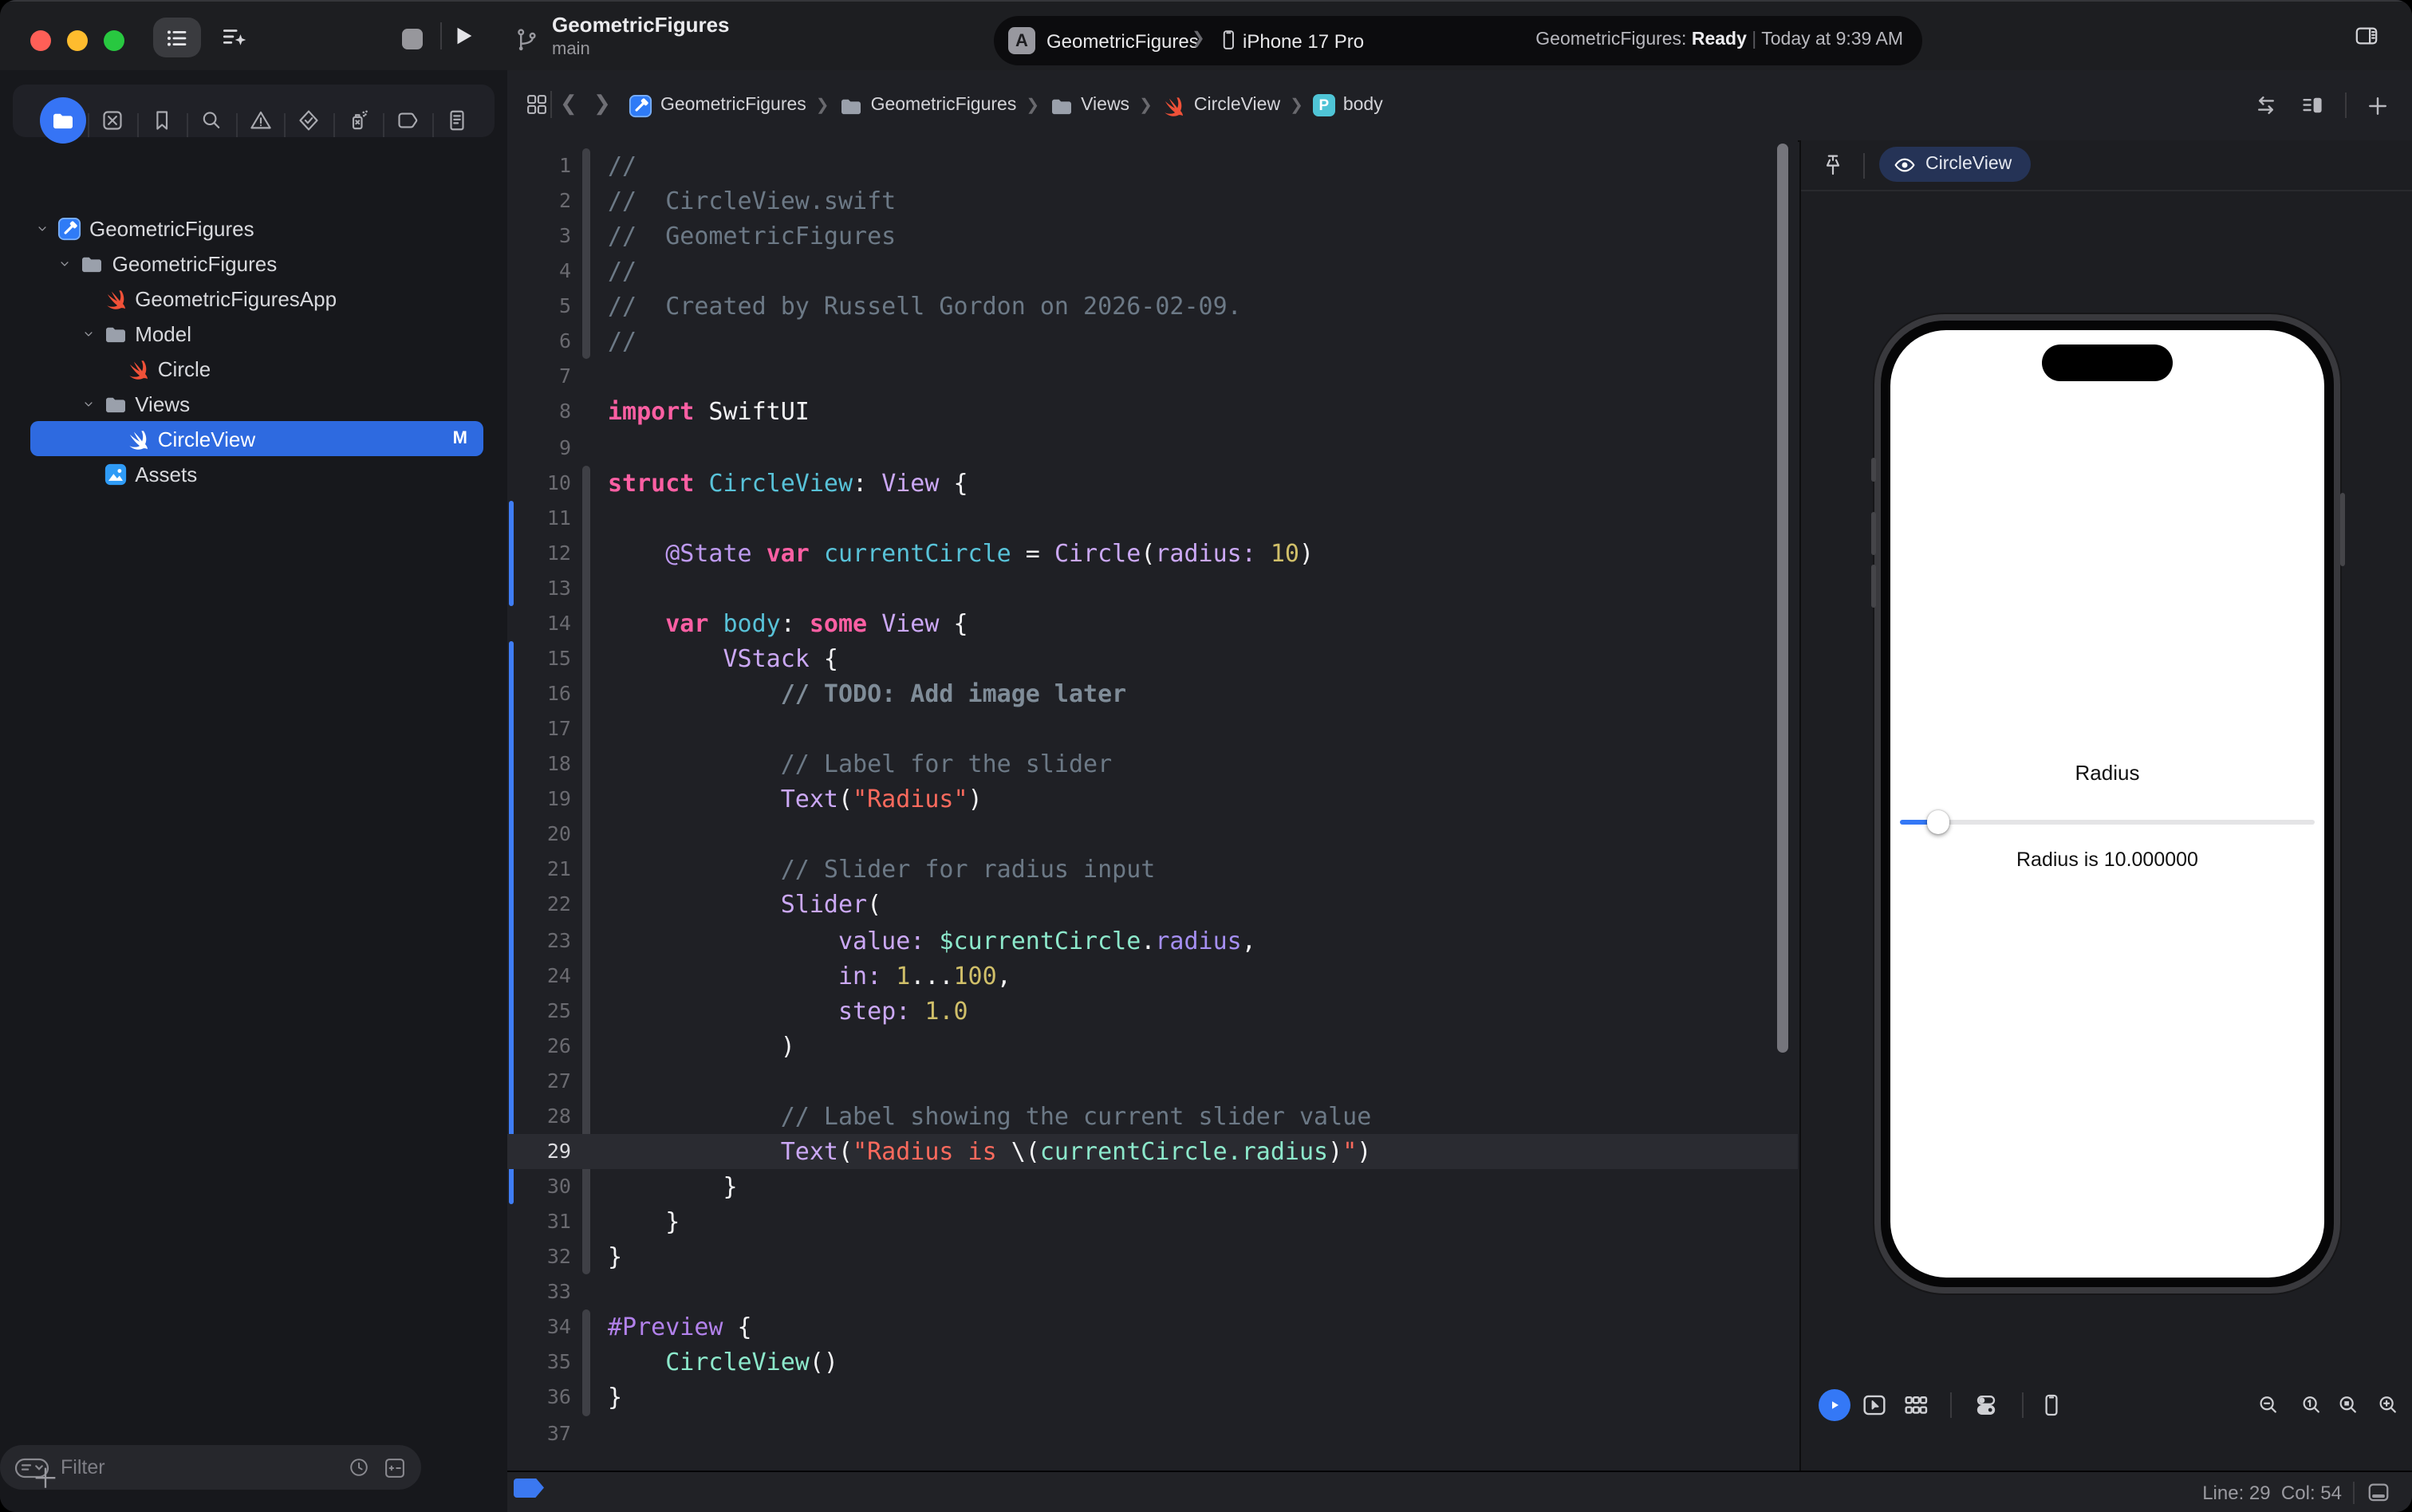 This screenshot has height=1512, width=2412. I want to click on pin-icon, so click(1833, 165).